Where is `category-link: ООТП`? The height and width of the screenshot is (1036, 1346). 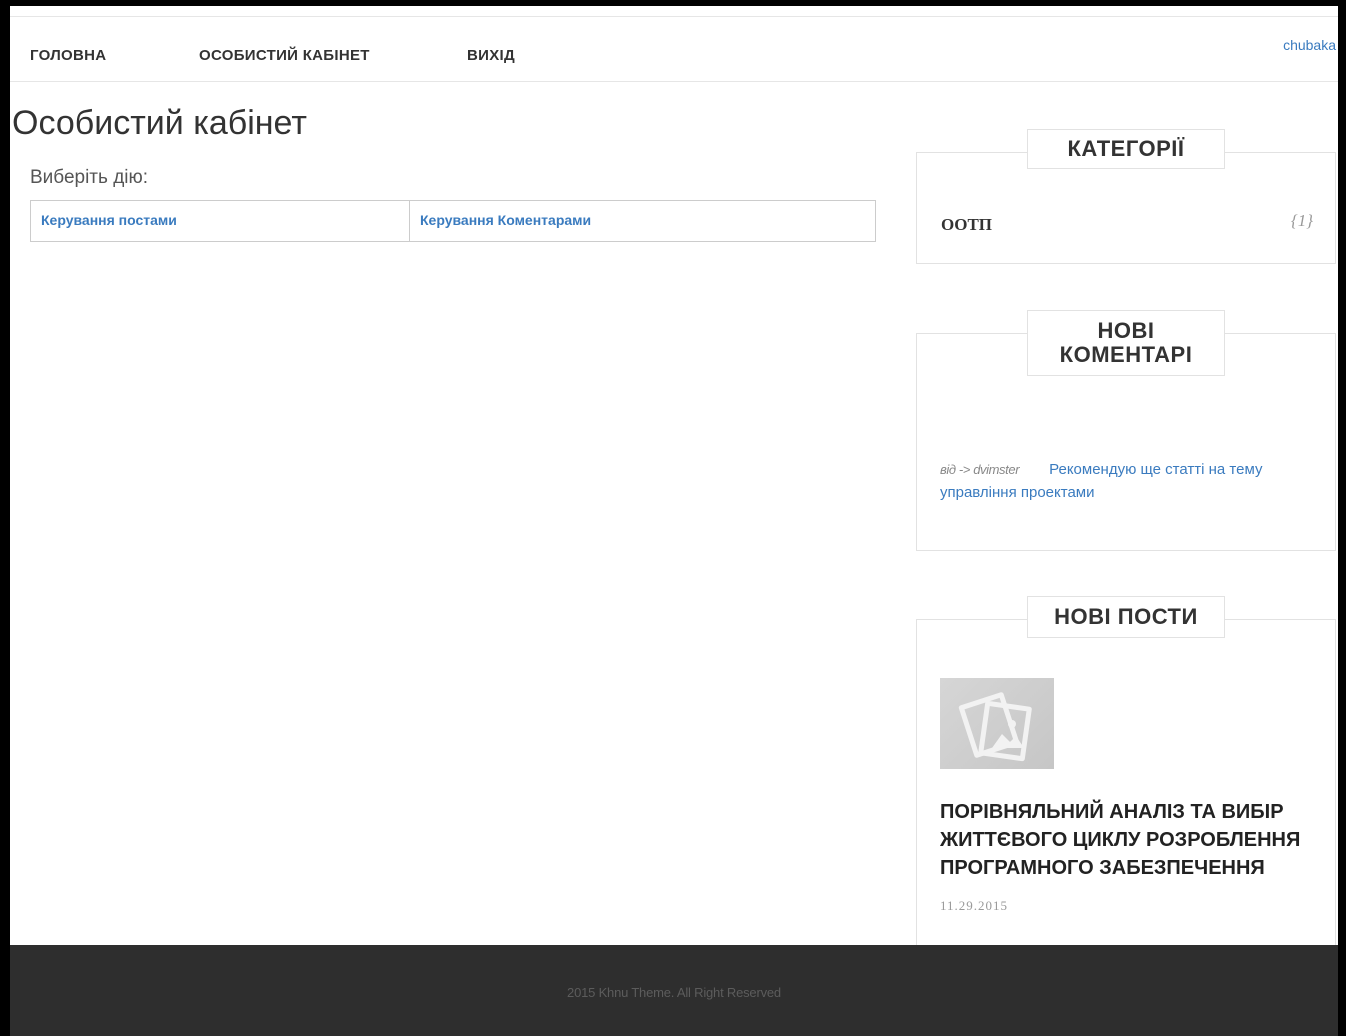
category-link: ООТП is located at coordinates (966, 225).